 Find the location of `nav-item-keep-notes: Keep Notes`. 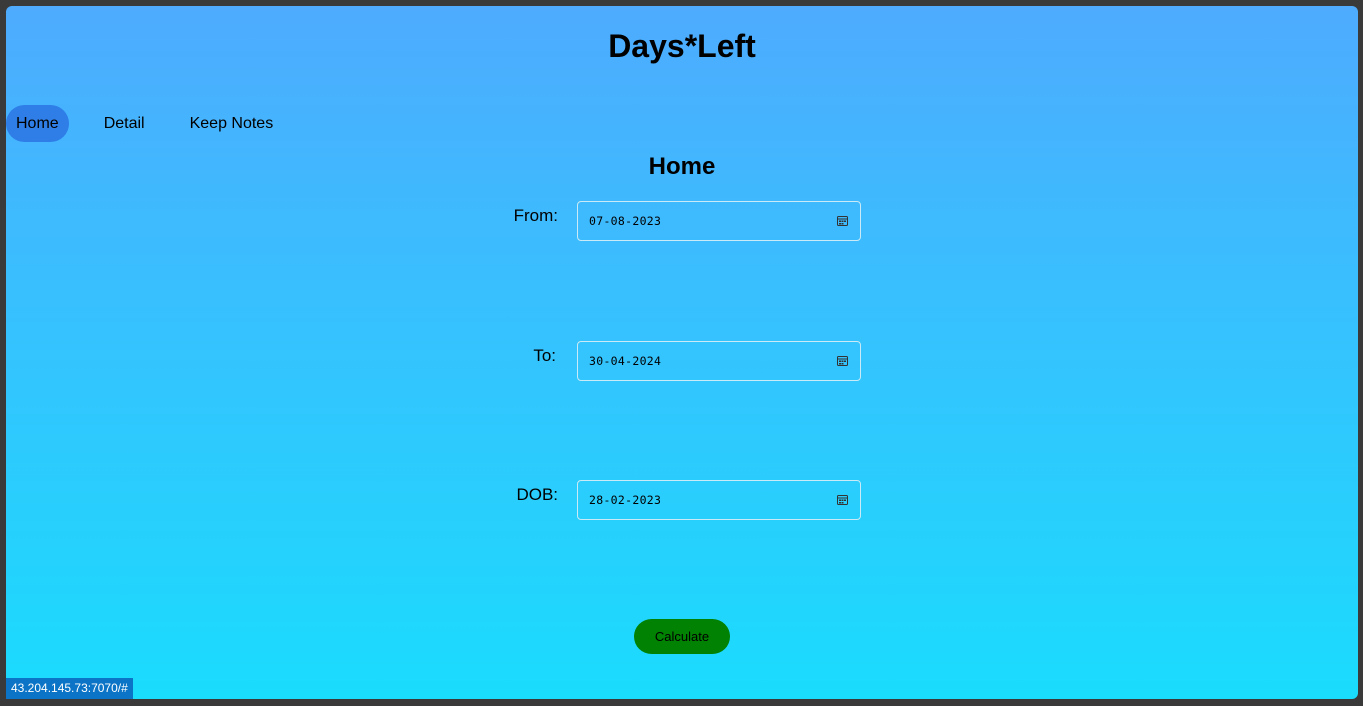

nav-item-keep-notes: Keep Notes is located at coordinates (232, 123).